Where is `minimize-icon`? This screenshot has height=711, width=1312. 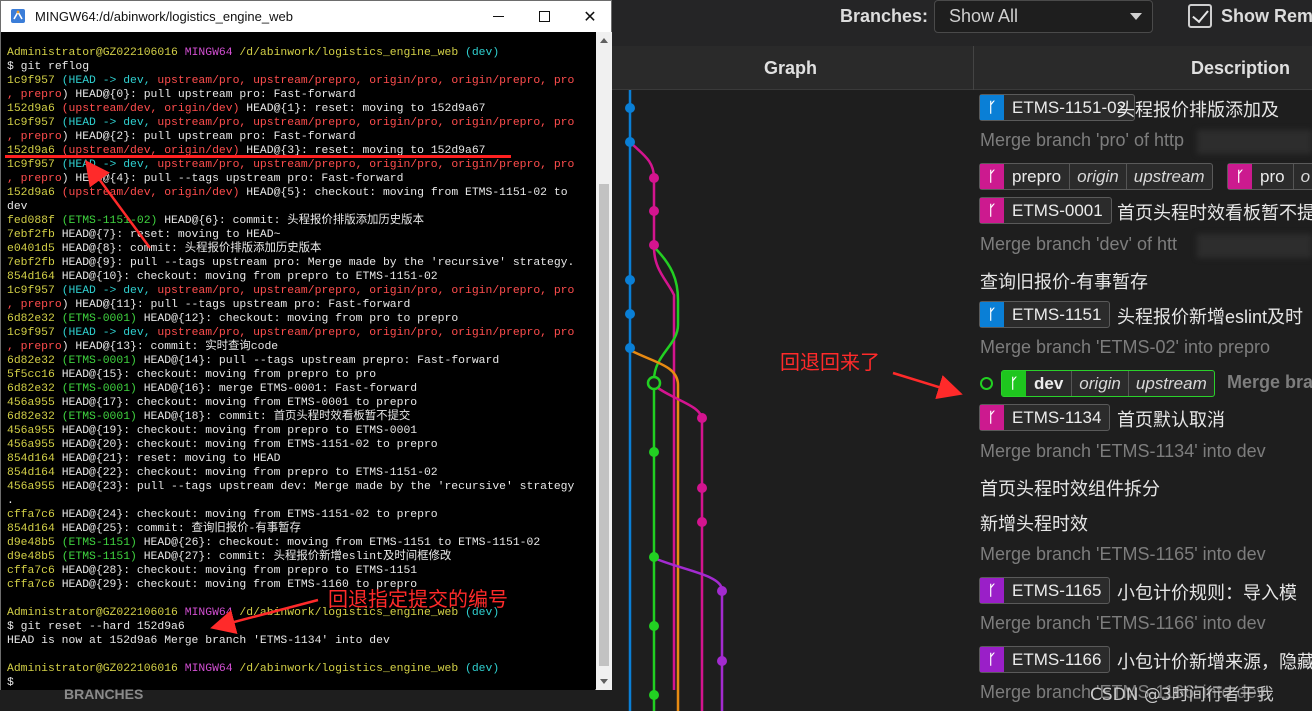 minimize-icon is located at coordinates (498, 16).